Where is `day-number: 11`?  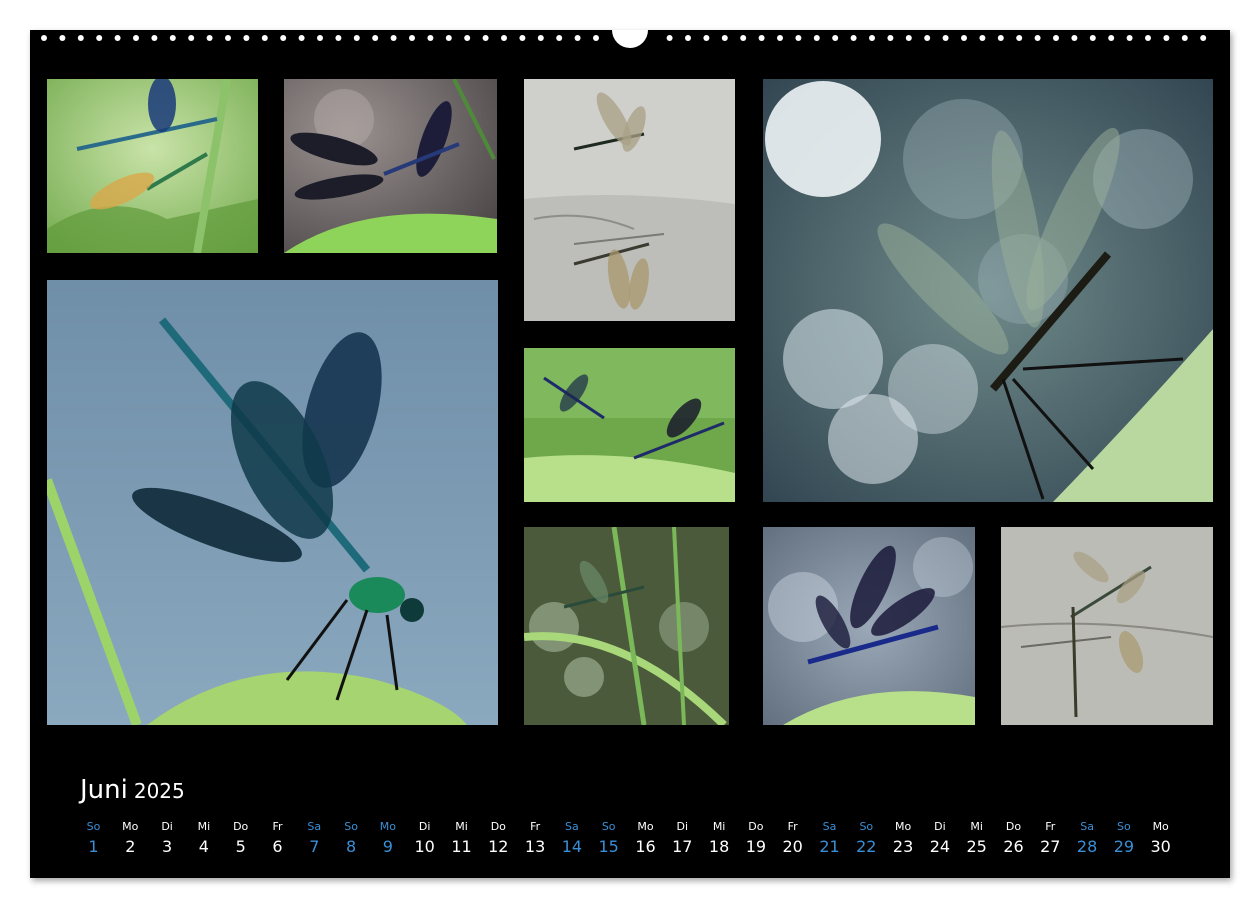
day-number: 11 is located at coordinates (461, 846).